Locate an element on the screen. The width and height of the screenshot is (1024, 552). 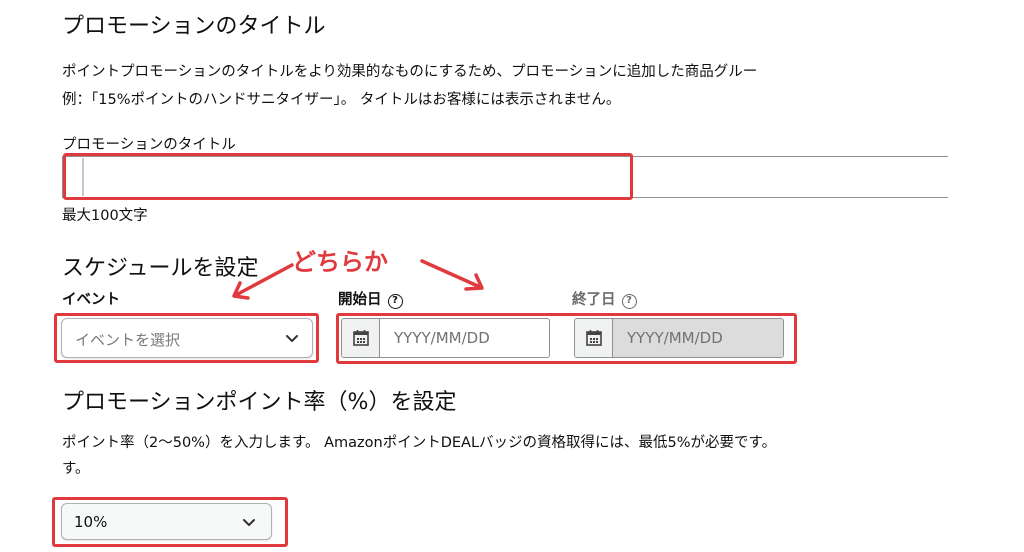
start-date-input: YYYY/MM/DD is located at coordinates (445, 338).